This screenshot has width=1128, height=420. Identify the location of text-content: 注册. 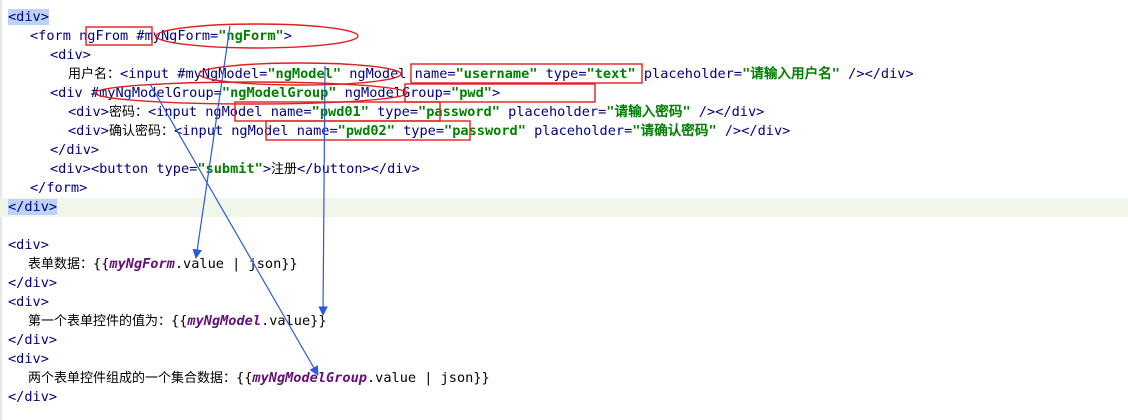
(284, 169).